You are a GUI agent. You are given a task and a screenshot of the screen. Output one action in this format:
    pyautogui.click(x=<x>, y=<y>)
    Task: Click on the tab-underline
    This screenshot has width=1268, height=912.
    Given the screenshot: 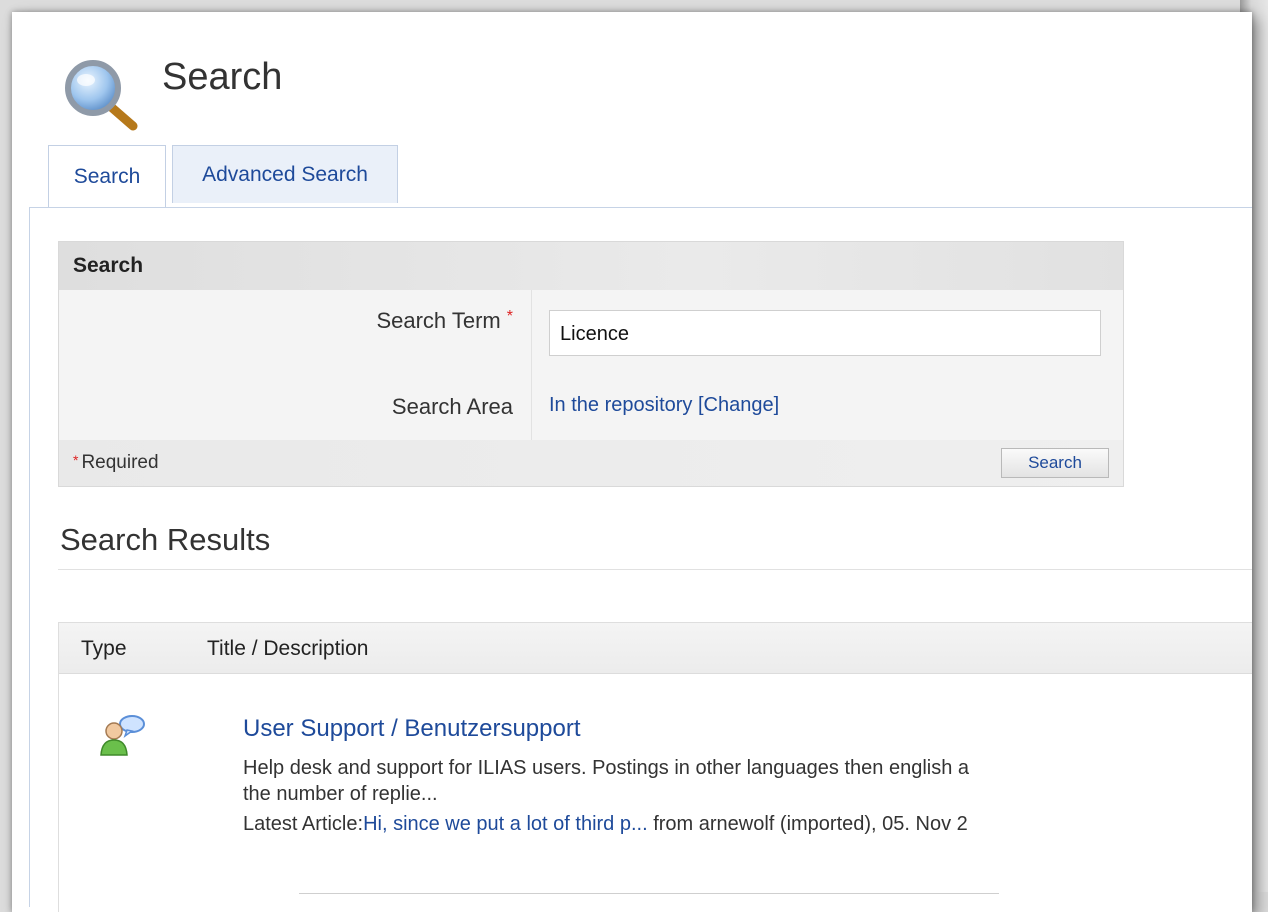 What is the action you would take?
    pyautogui.click(x=640, y=207)
    